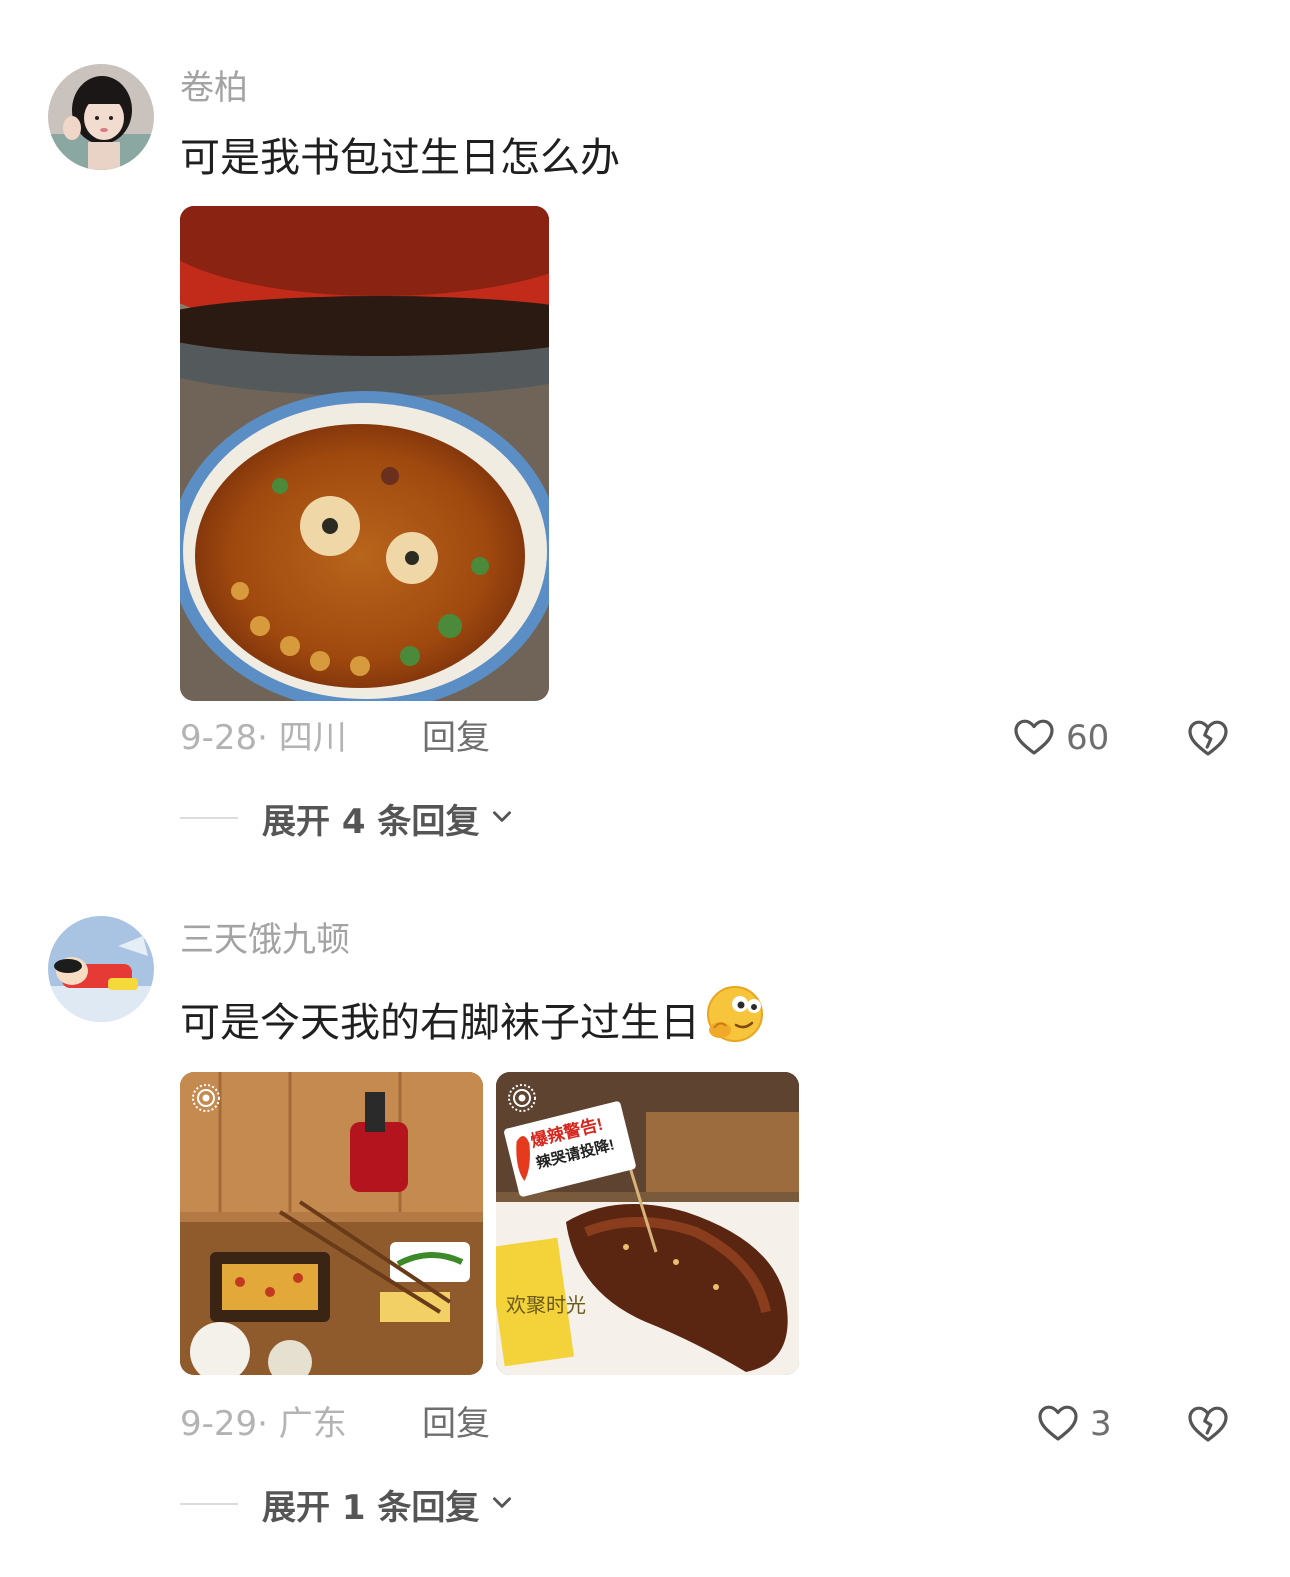 The image size is (1290, 1577). I want to click on expand-replies-label: 展开 1 条回复, so click(371, 1507).